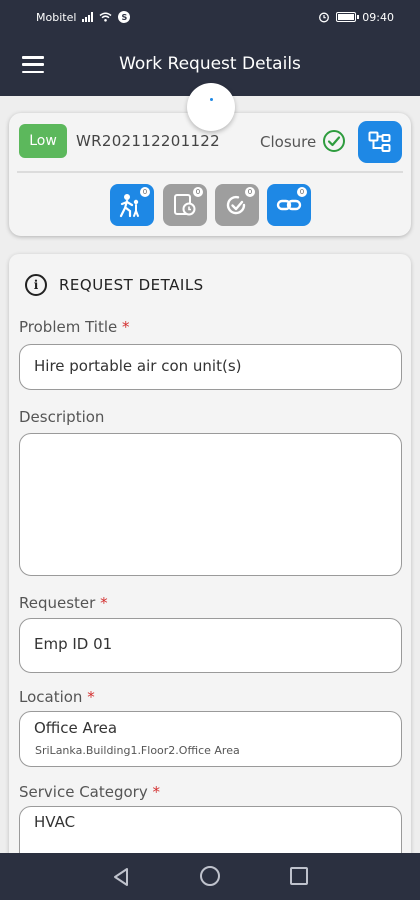 The height and width of the screenshot is (900, 420). I want to click on page-title: Work Request Details, so click(210, 64).